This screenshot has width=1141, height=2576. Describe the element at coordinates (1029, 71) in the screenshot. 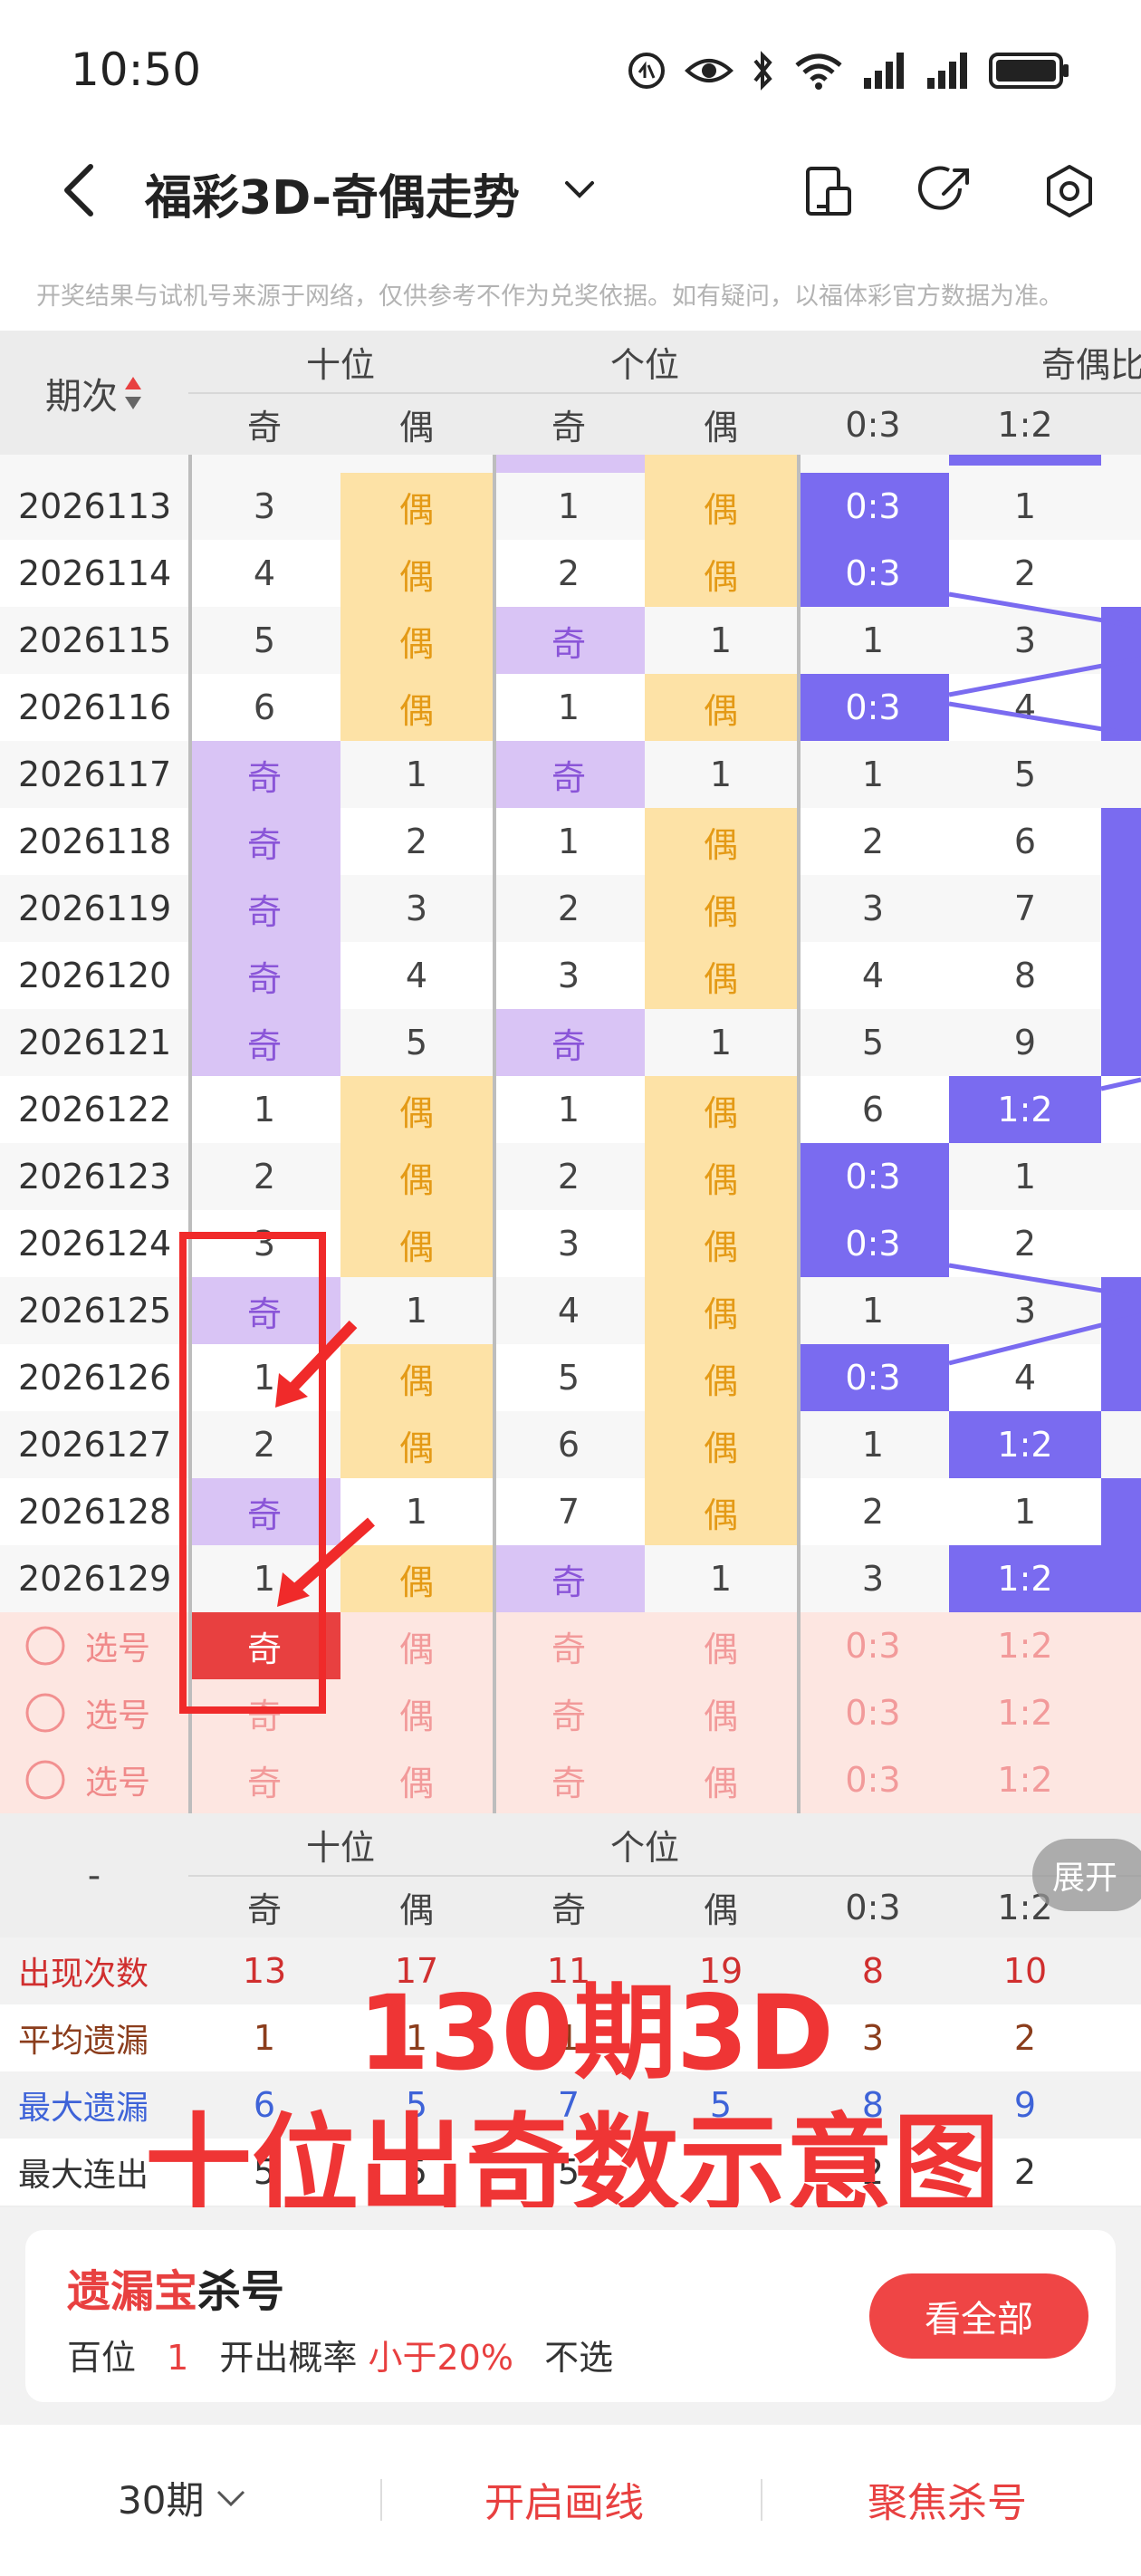

I see `battery-icon` at that location.